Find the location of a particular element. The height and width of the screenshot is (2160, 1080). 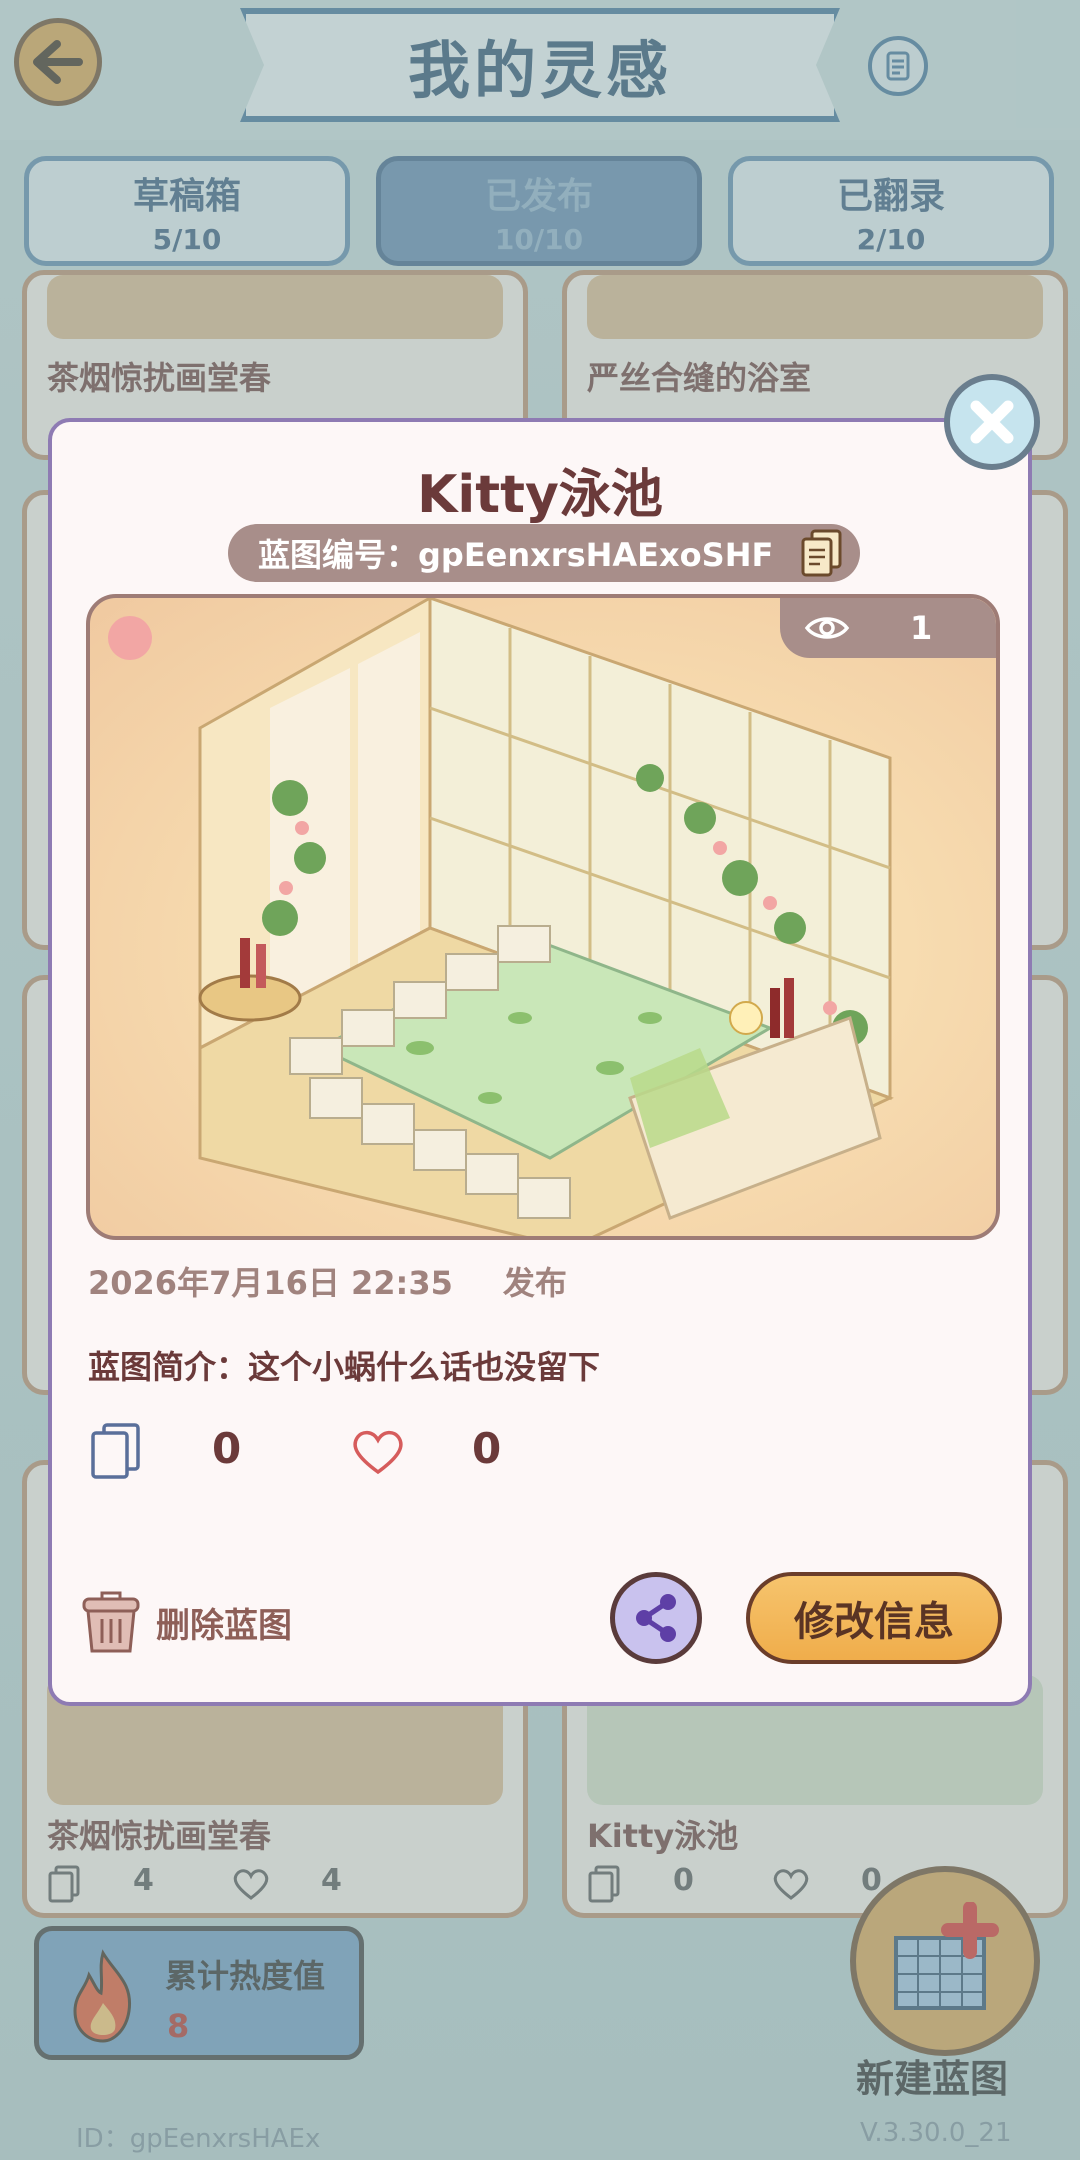

like-count: 0 is located at coordinates (487, 1448).